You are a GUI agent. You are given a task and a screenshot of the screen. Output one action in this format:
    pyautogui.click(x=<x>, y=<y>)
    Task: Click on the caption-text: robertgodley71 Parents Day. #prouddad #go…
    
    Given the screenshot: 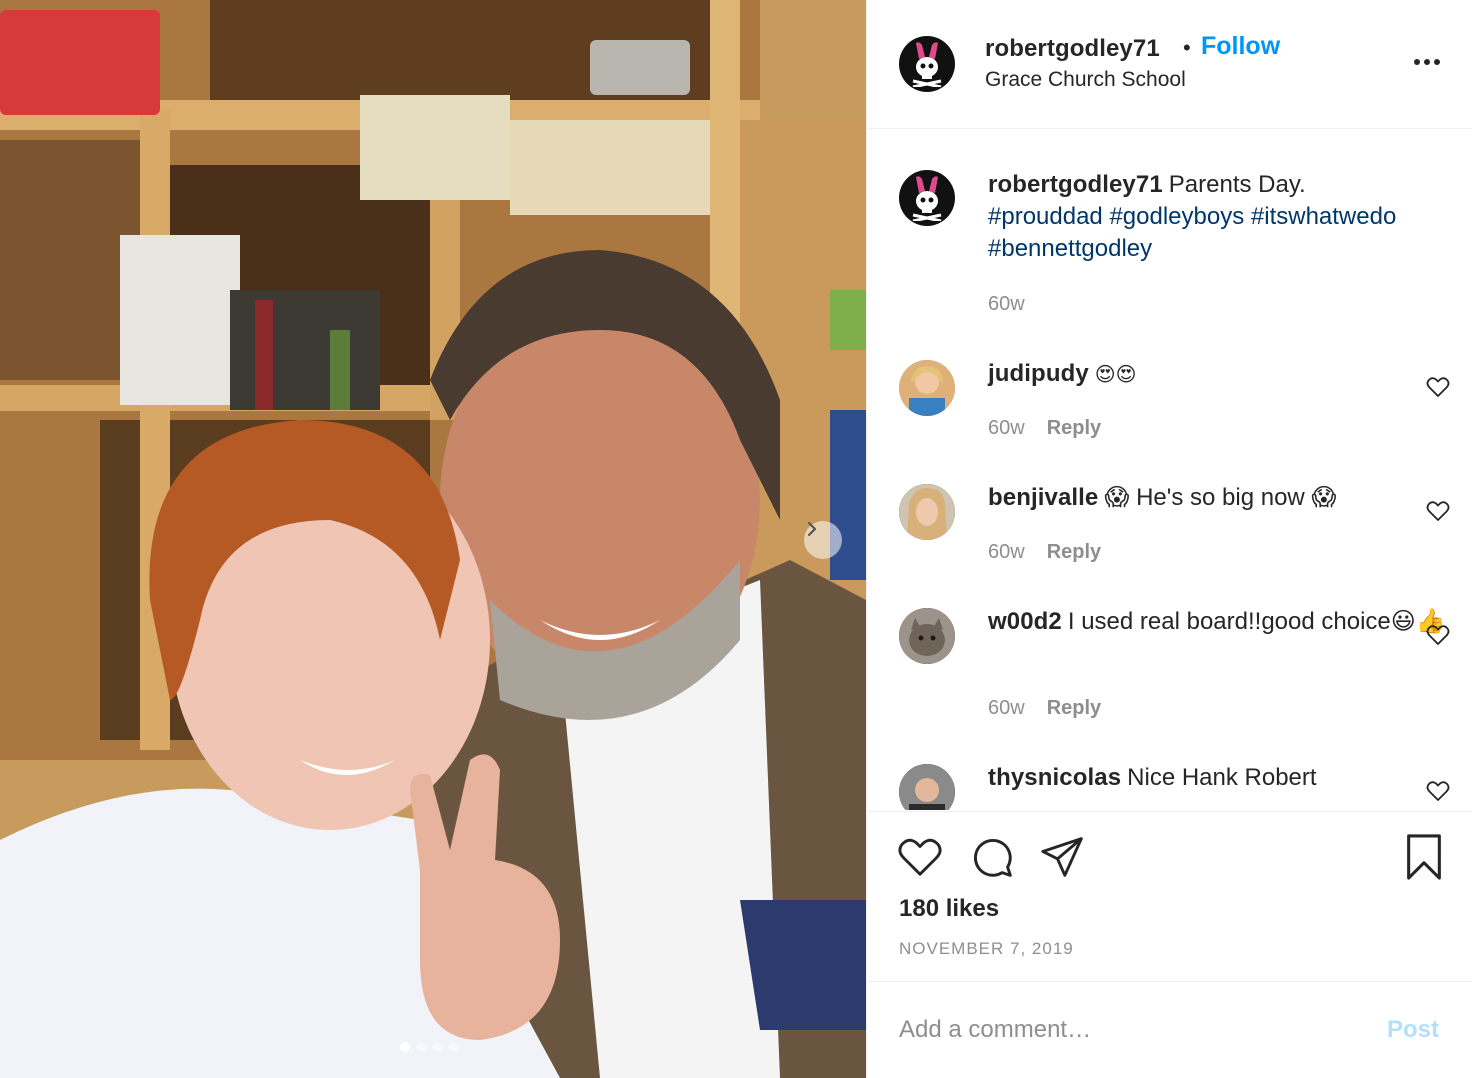 What is the action you would take?
    pyautogui.click(x=1223, y=217)
    